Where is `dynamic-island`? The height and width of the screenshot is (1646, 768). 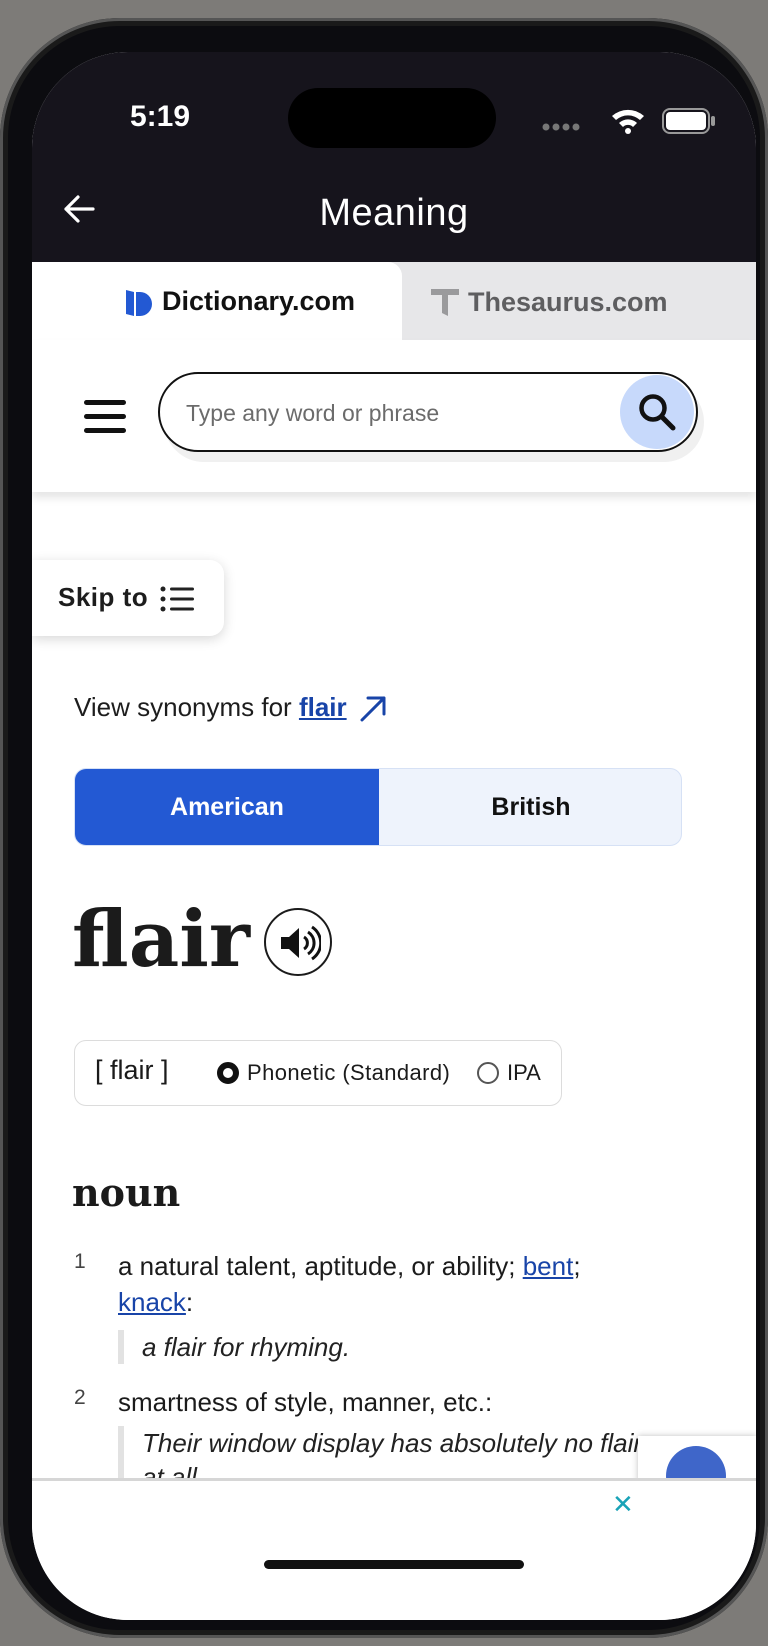
dynamic-island is located at coordinates (392, 118).